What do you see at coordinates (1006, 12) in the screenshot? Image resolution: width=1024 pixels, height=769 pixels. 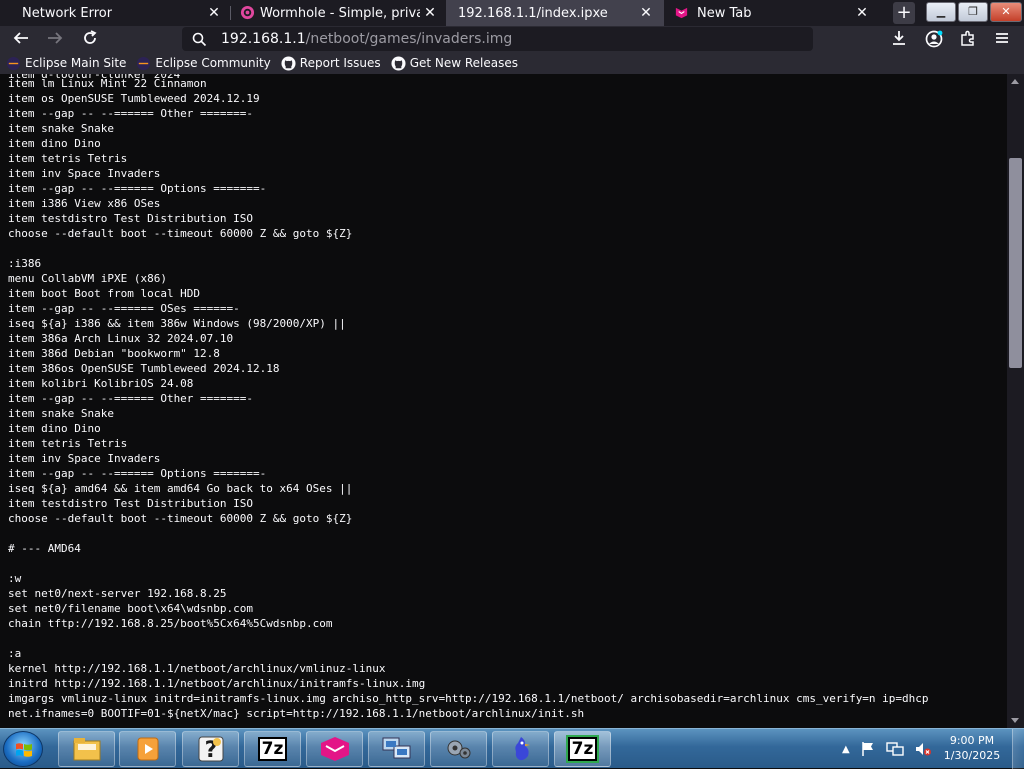 I see `close-window-button: ✕` at bounding box center [1006, 12].